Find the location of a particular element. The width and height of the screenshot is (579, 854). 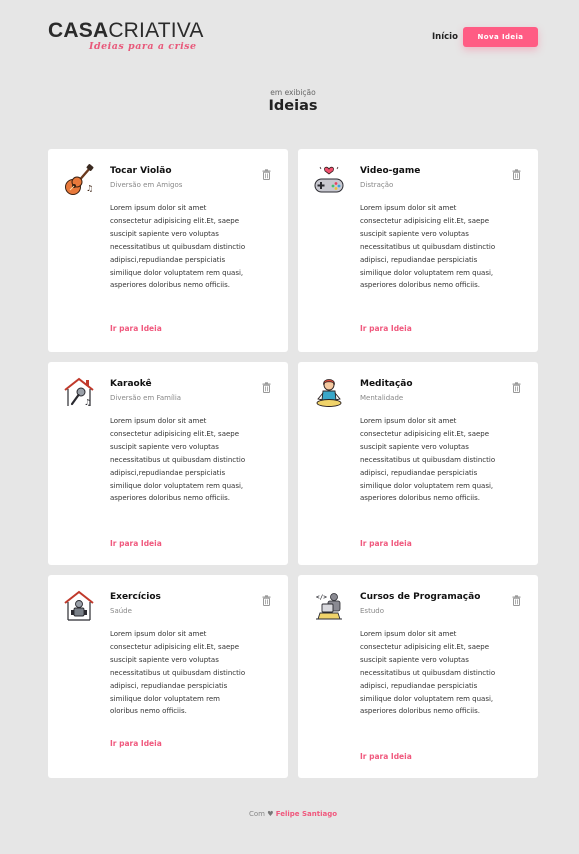

card-title: Tocar Violão is located at coordinates (141, 171).